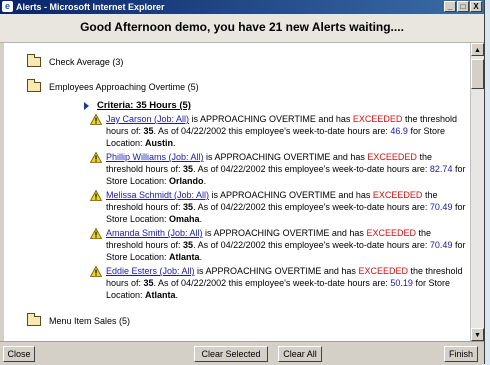 This screenshot has height=365, width=490. What do you see at coordinates (86, 105) in the screenshot?
I see `criteria-arrow-icon` at bounding box center [86, 105].